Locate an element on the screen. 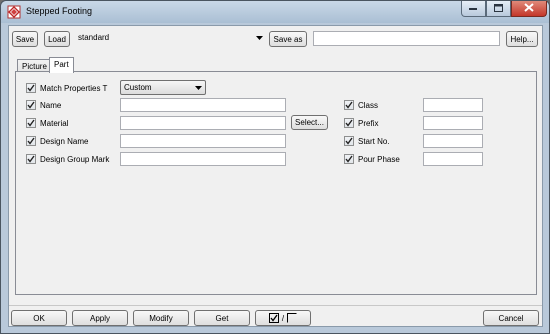 The width and height of the screenshot is (550, 334). match-properties-checkbox is located at coordinates (31, 88).